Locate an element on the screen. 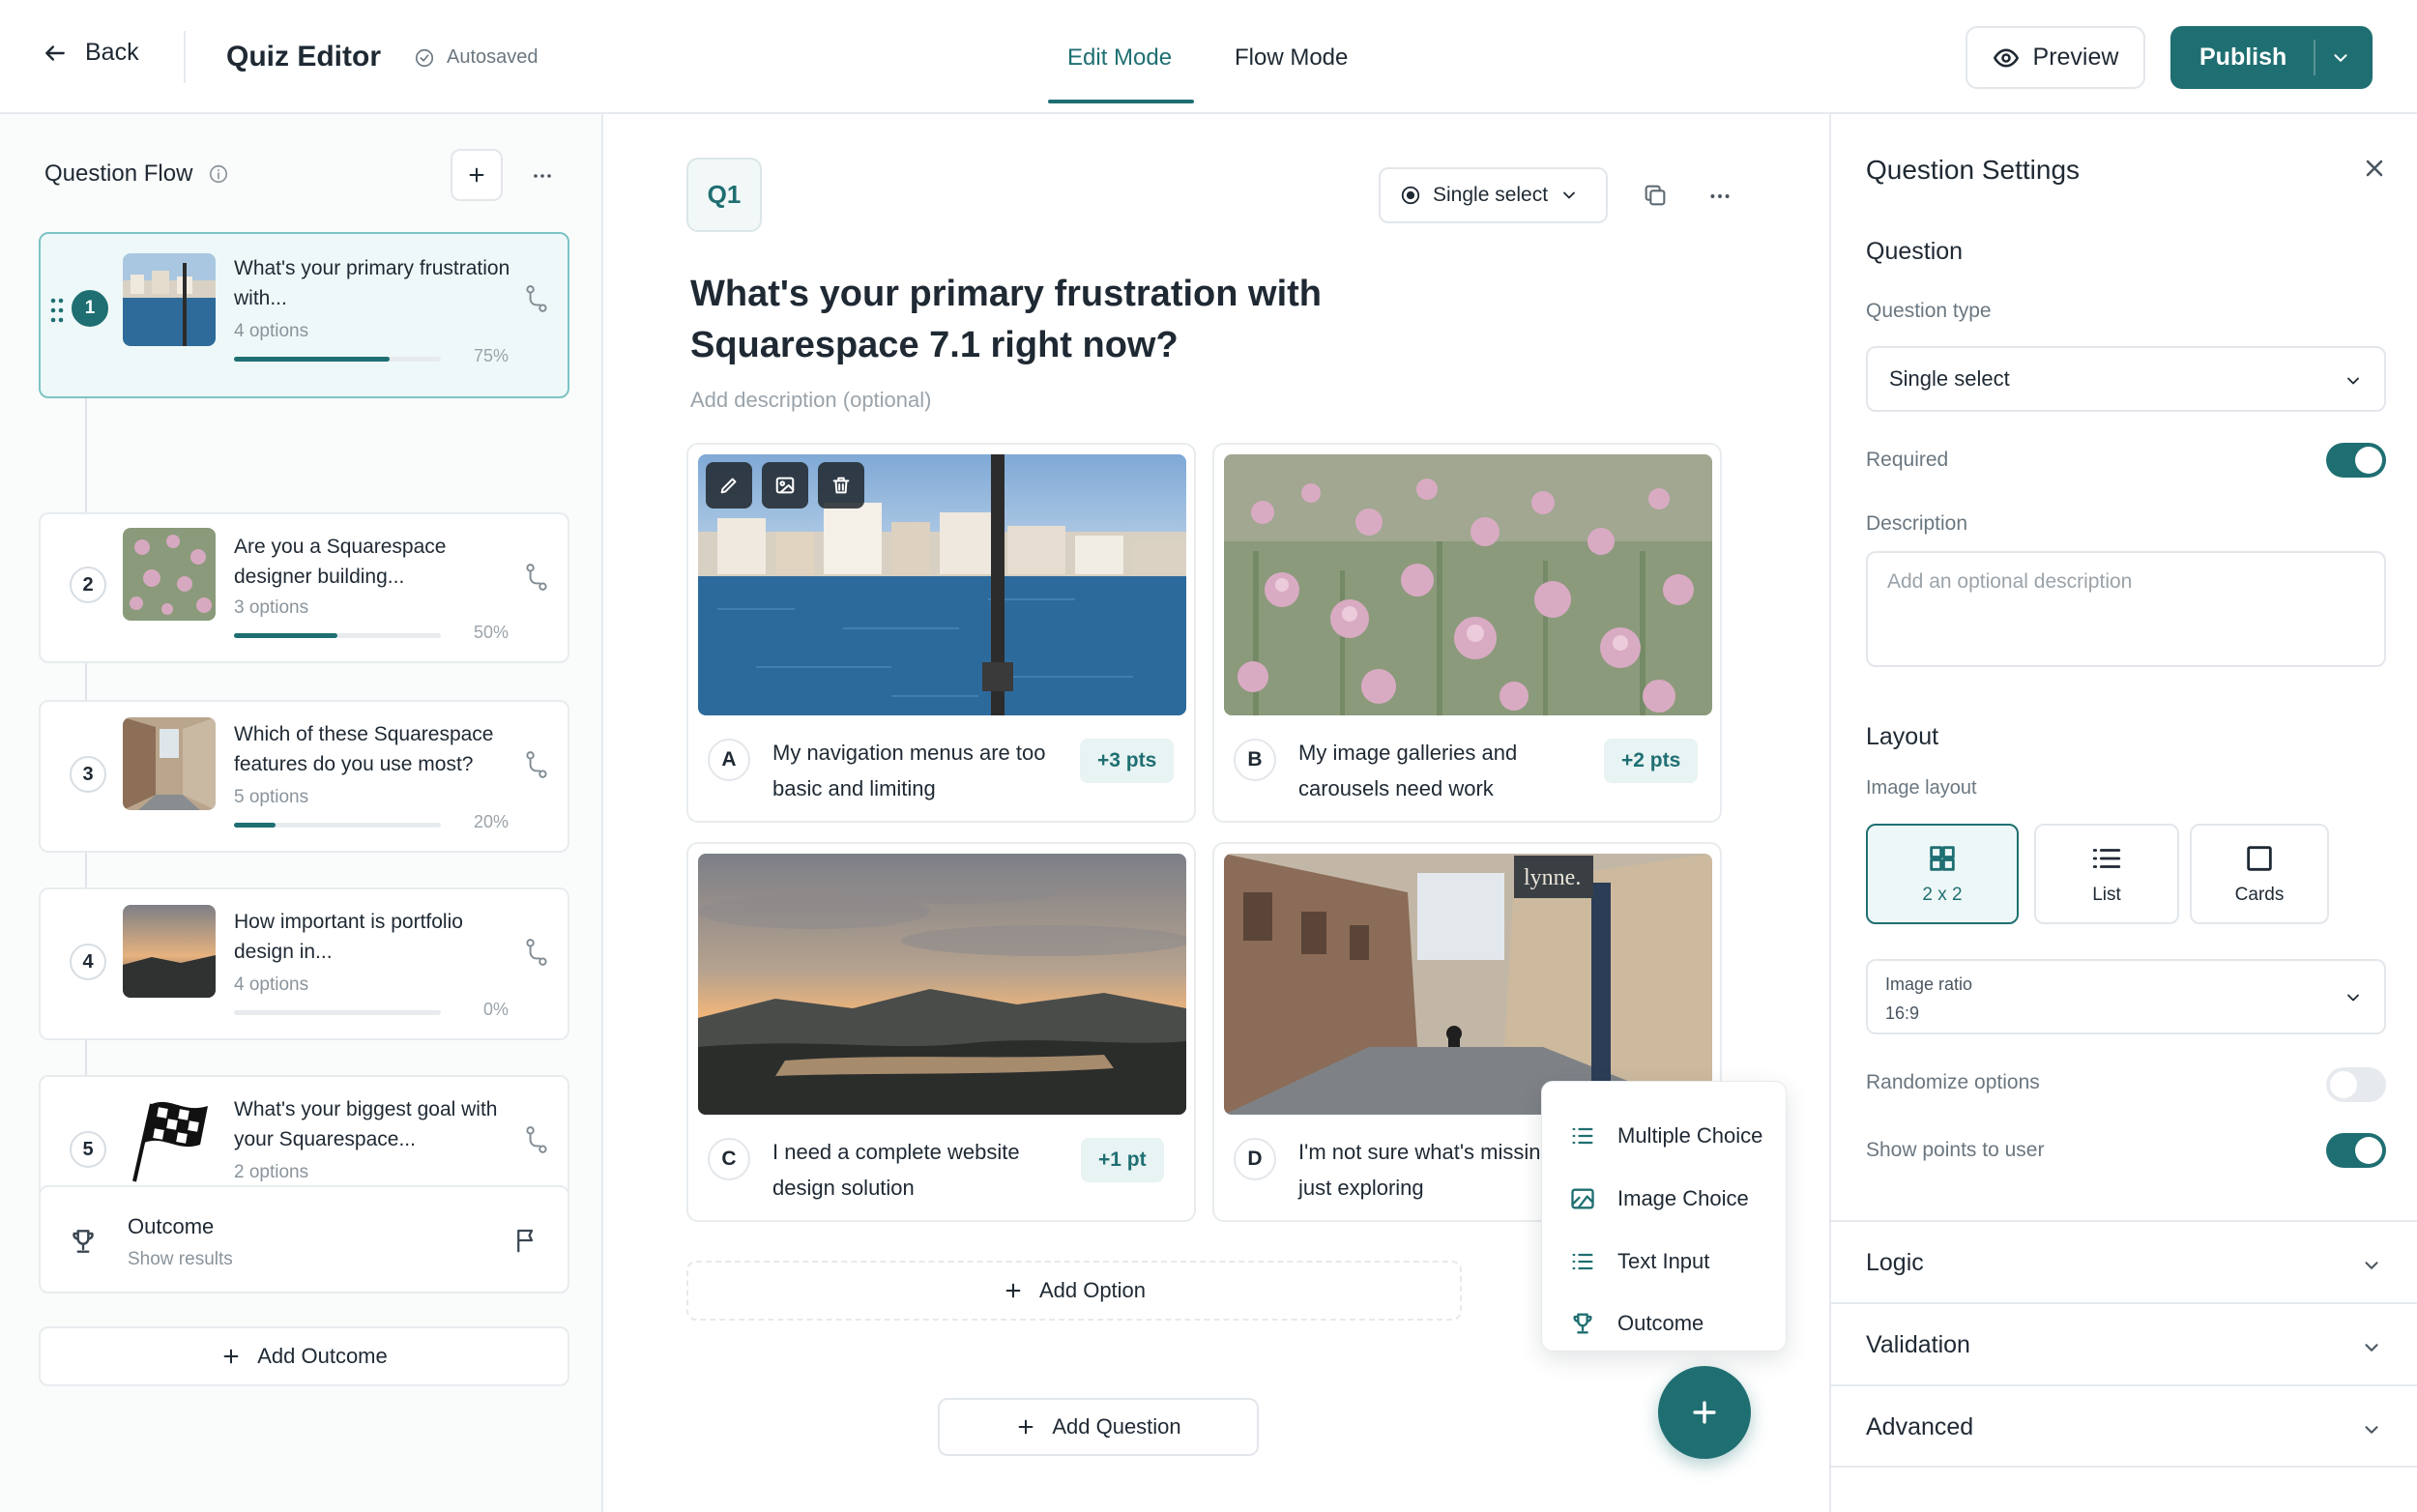 Image resolution: width=2417 pixels, height=1512 pixels. layout-option-list: List is located at coordinates (2106, 874).